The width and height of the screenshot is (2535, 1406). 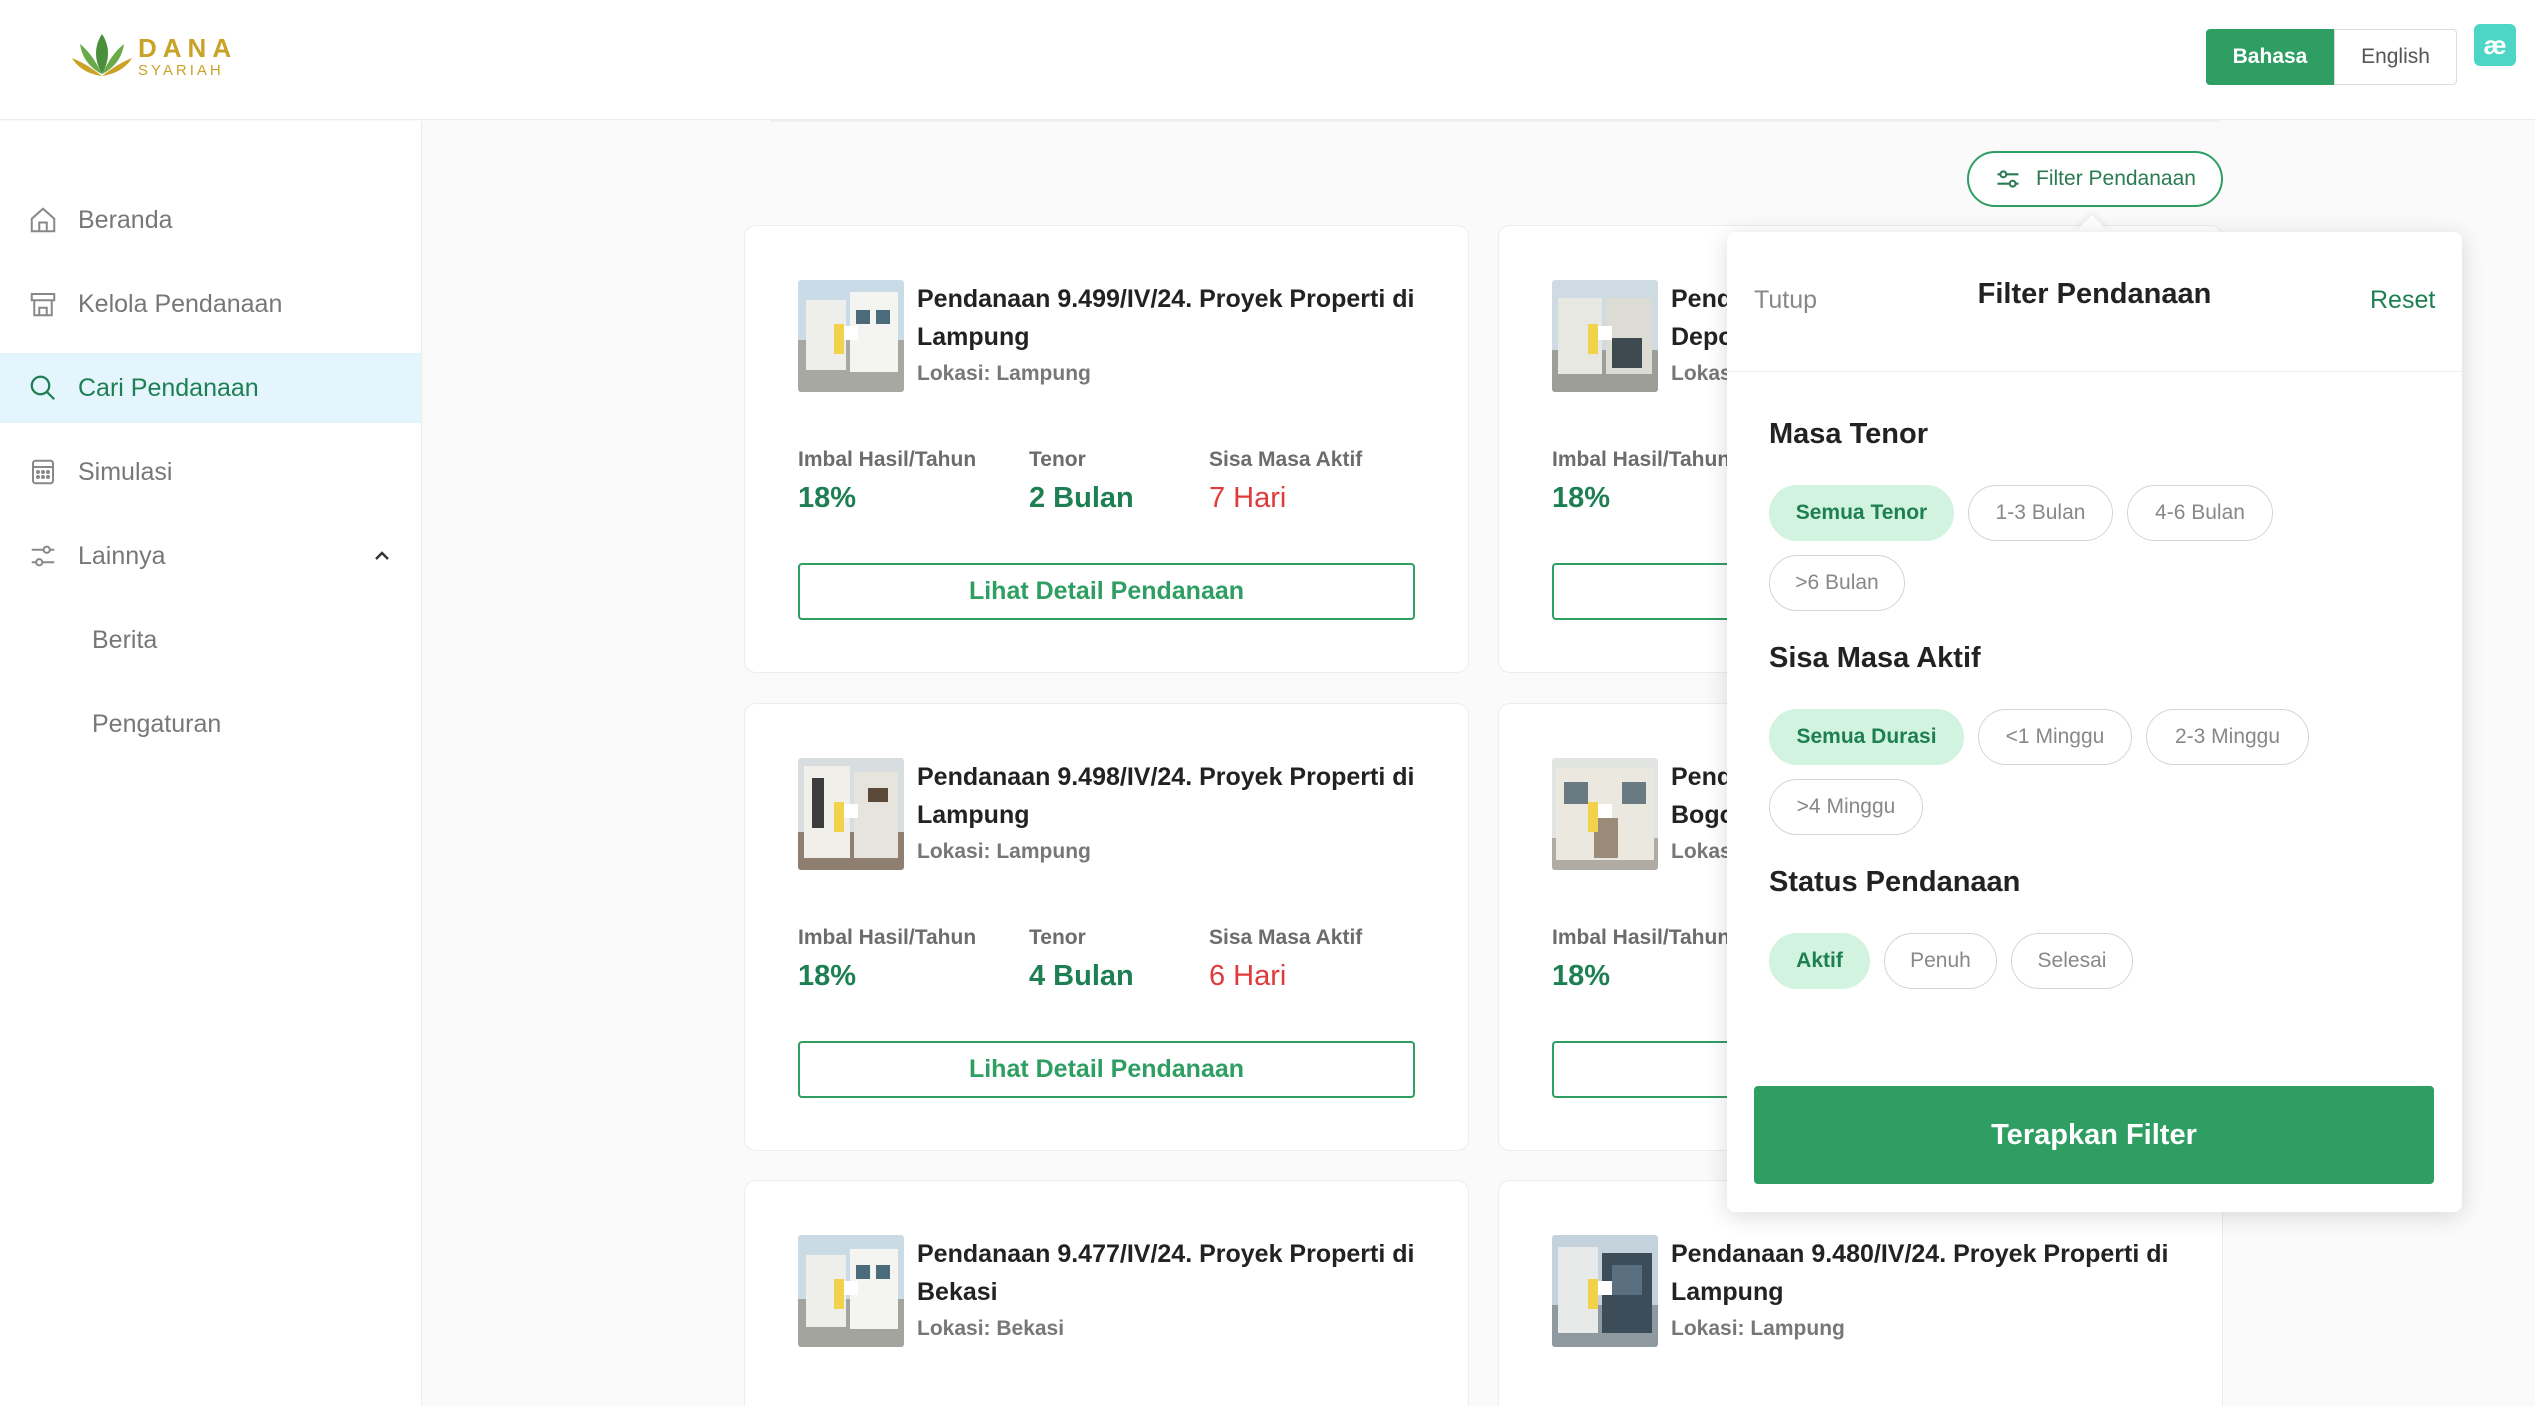 What do you see at coordinates (125, 639) in the screenshot?
I see `sidebar-item-label: Berita` at bounding box center [125, 639].